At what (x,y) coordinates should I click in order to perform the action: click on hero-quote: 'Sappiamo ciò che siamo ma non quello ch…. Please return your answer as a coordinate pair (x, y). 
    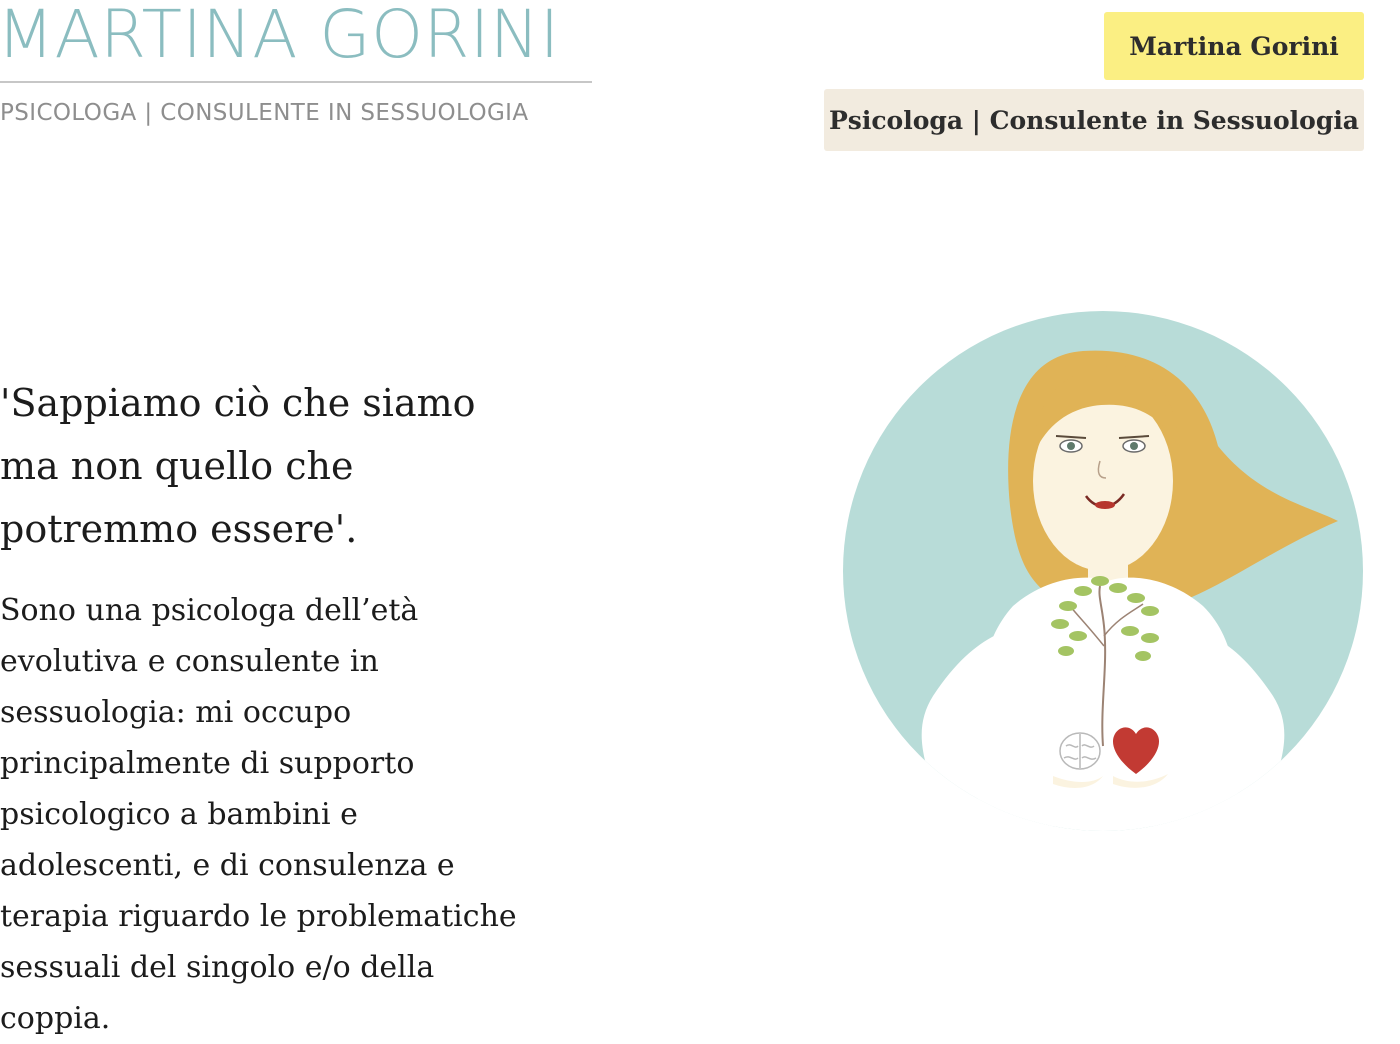
    Looking at the image, I should click on (238, 466).